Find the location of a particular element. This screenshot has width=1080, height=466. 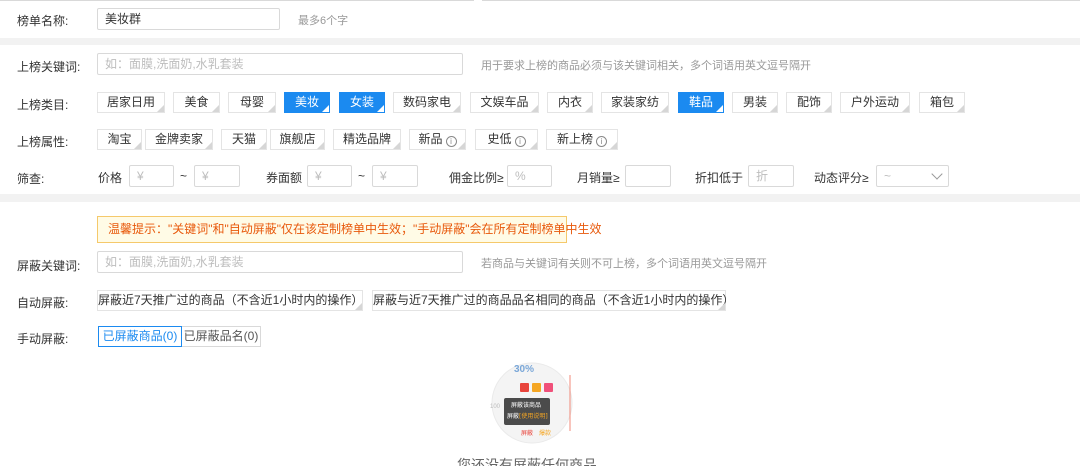

block-keyword-label: 屏蔽关键词: is located at coordinates (49, 266).